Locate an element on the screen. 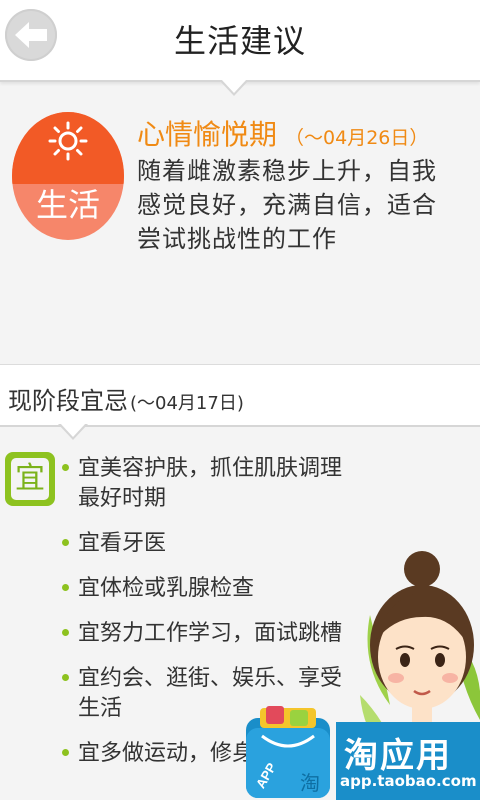  phase-title: 心情愉悦期 （～04月26日） is located at coordinates (282, 133).